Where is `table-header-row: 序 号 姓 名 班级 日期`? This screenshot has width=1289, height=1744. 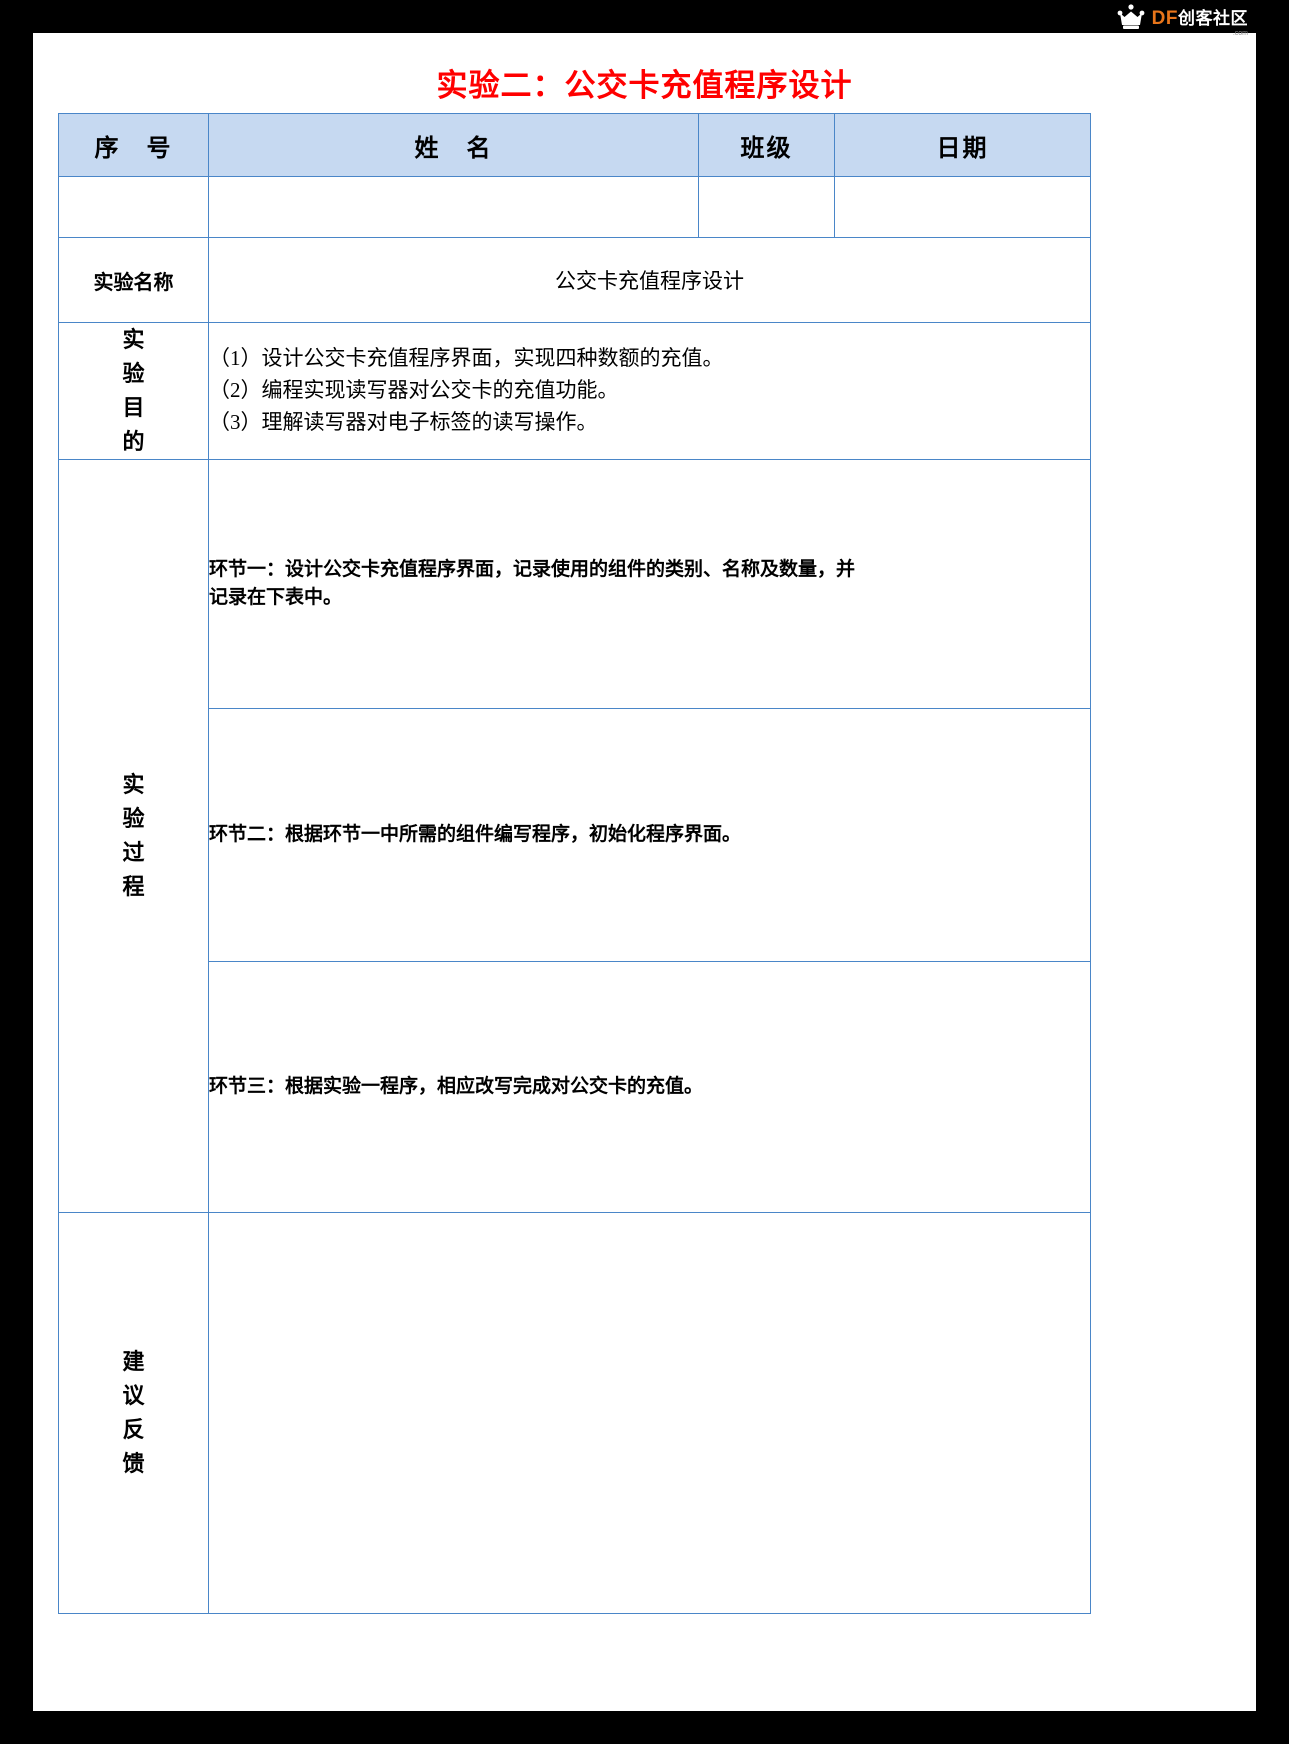 table-header-row: 序 号 姓 名 班级 日期 is located at coordinates (574, 145).